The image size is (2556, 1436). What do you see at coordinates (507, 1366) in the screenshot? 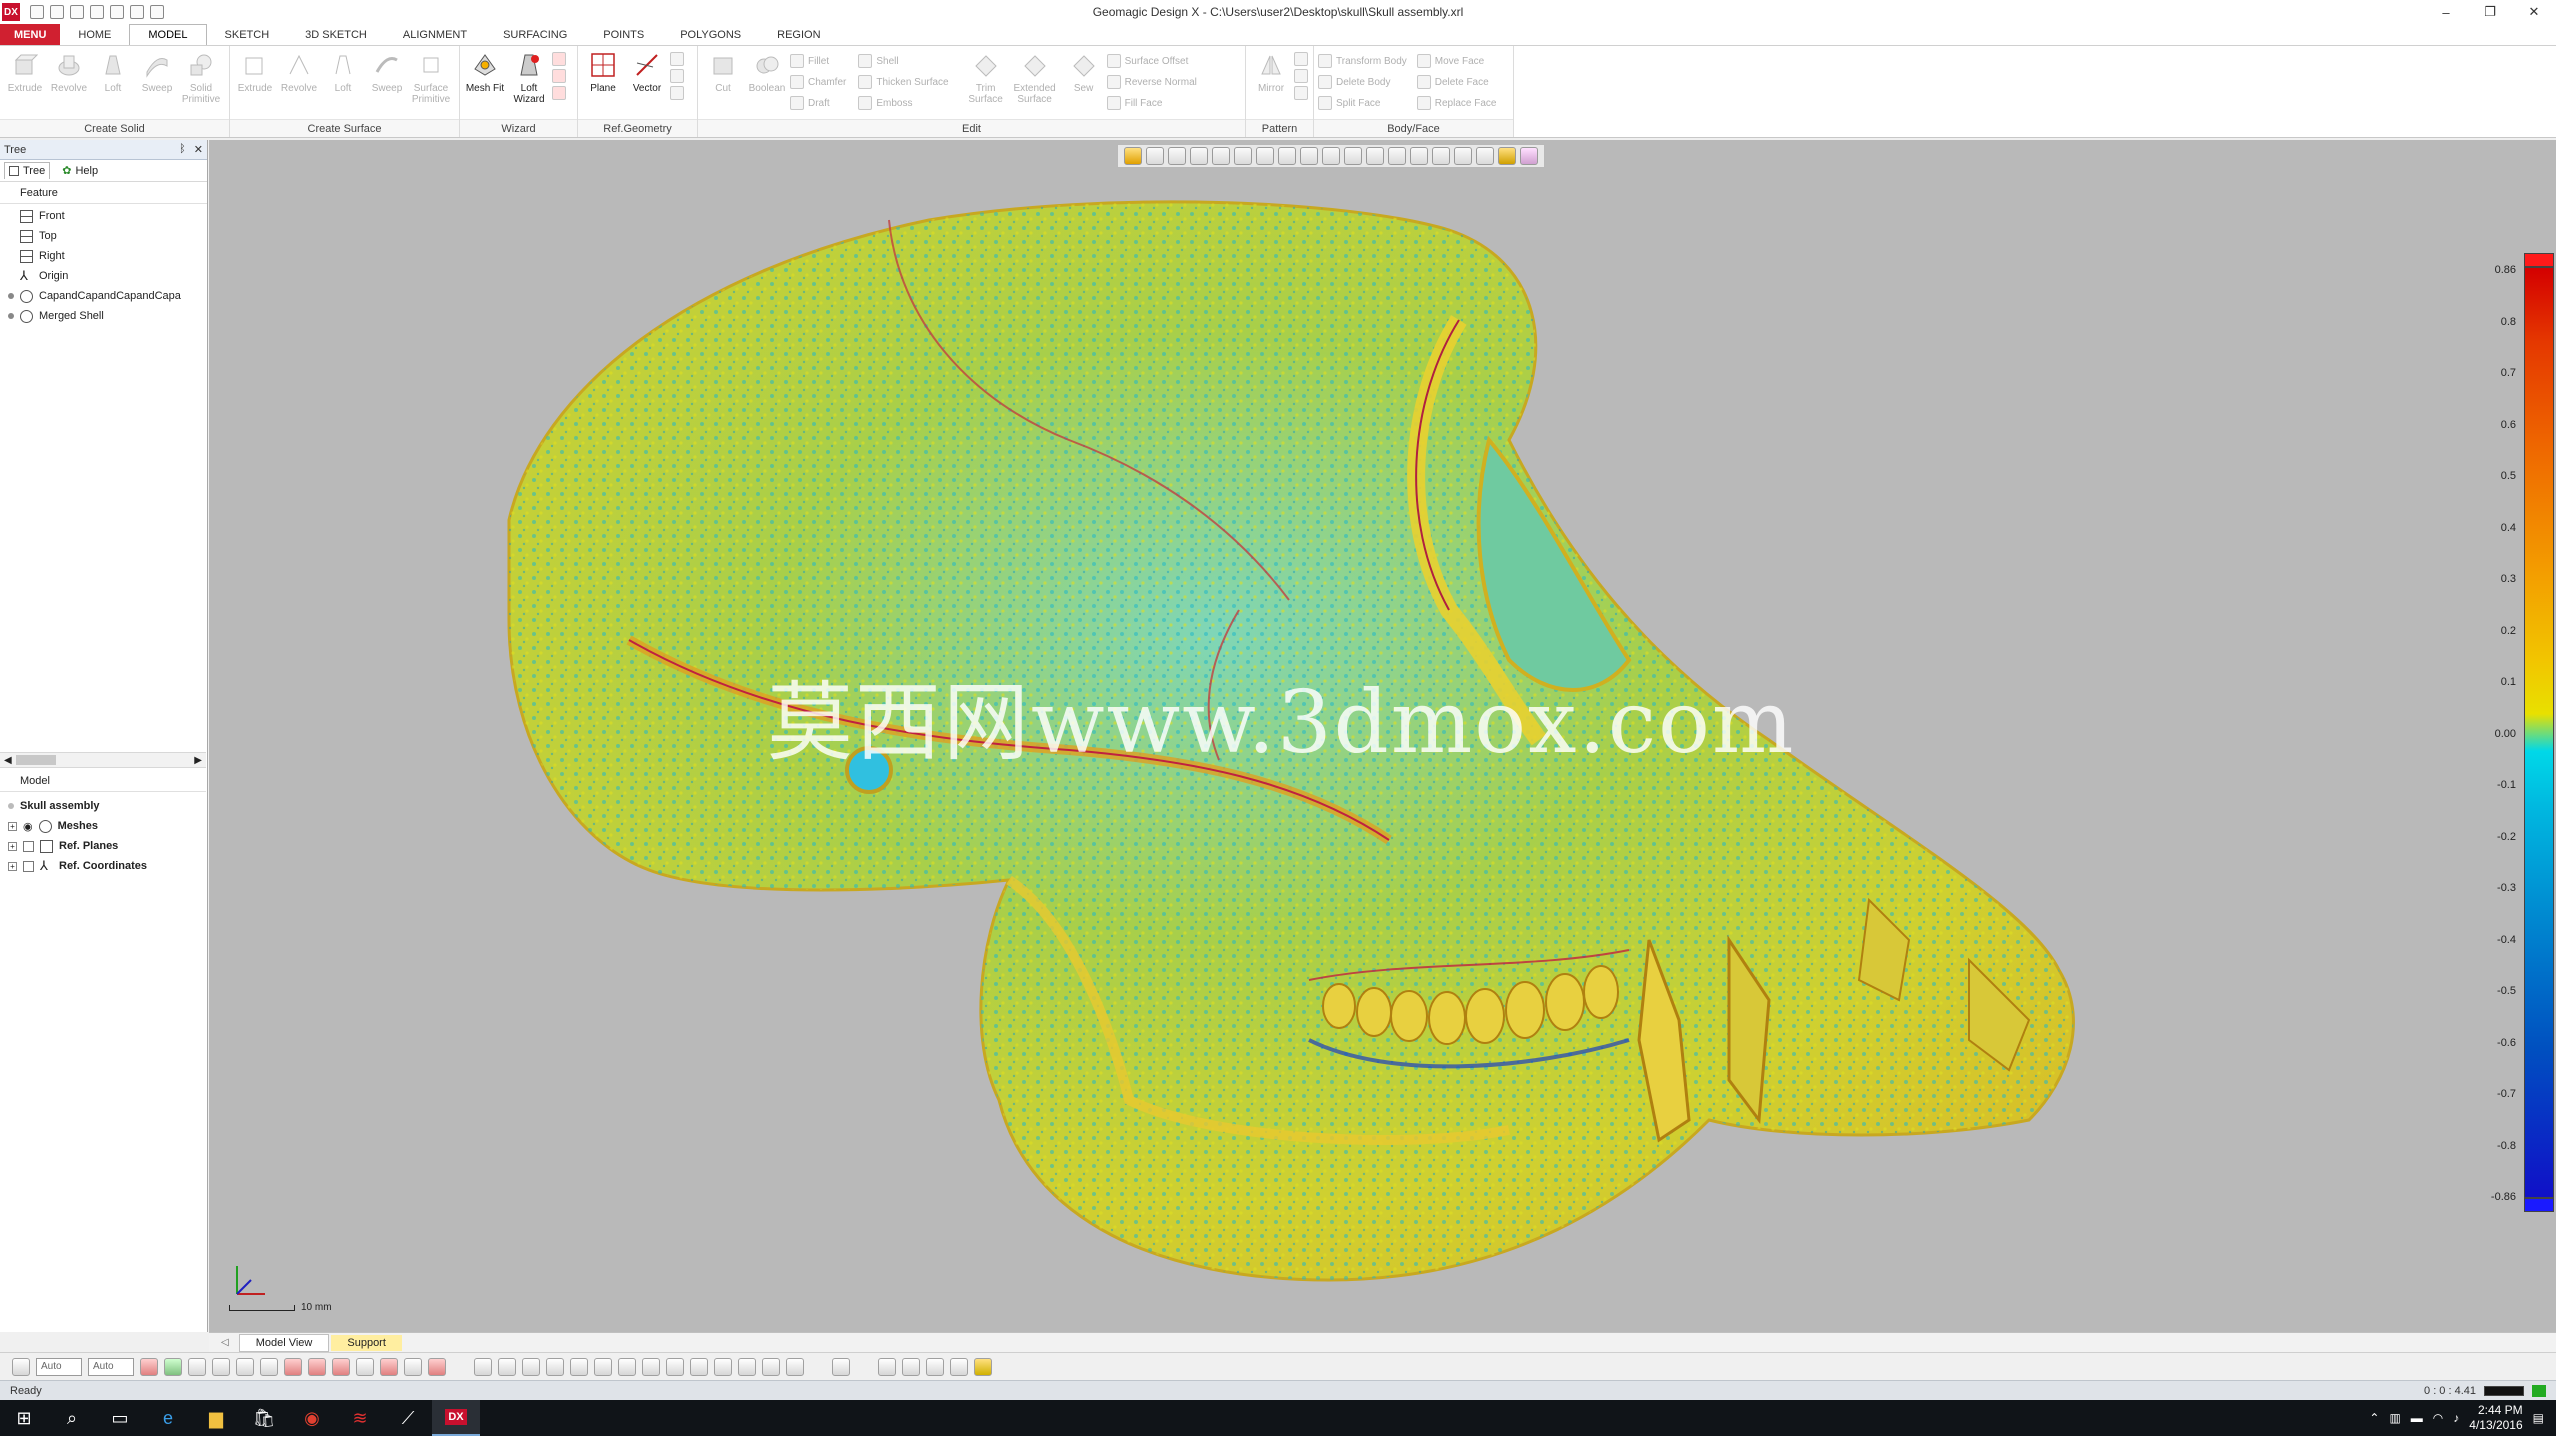
I see `snap-point-icon` at bounding box center [507, 1366].